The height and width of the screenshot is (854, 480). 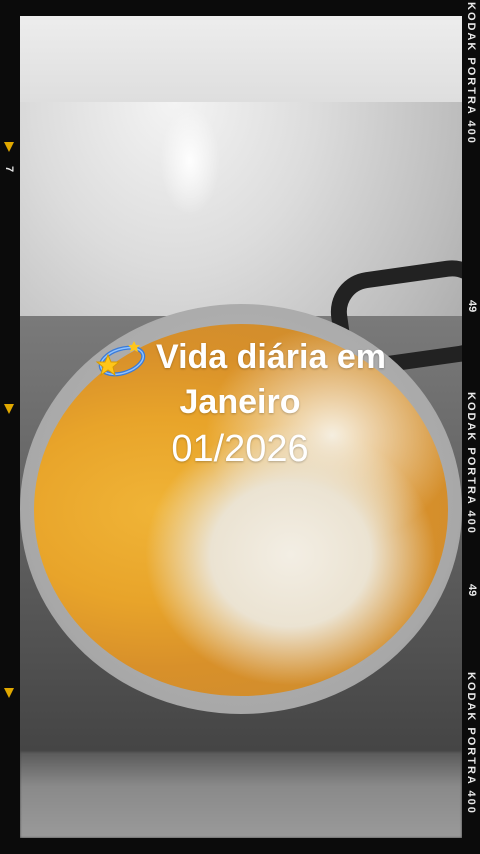 What do you see at coordinates (271, 357) in the screenshot?
I see `title-line-1: Vida diária em` at bounding box center [271, 357].